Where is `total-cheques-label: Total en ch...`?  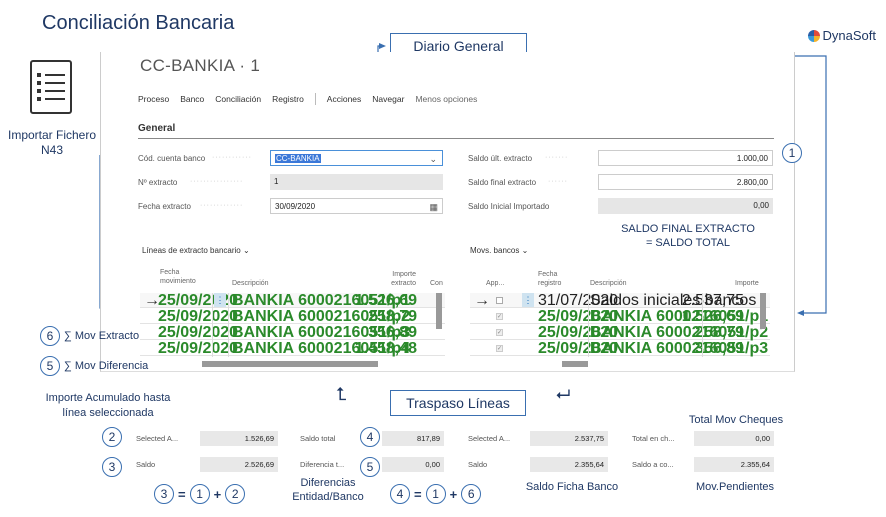
total-cheques-label: Total en ch... is located at coordinates (653, 438).